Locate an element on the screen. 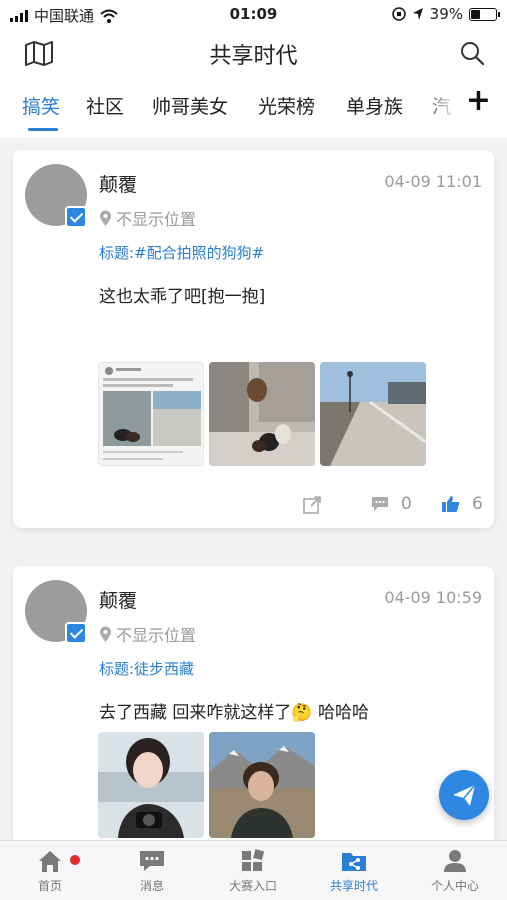 This screenshot has width=507, height=900. page-title: 共享时代 is located at coordinates (253, 56).